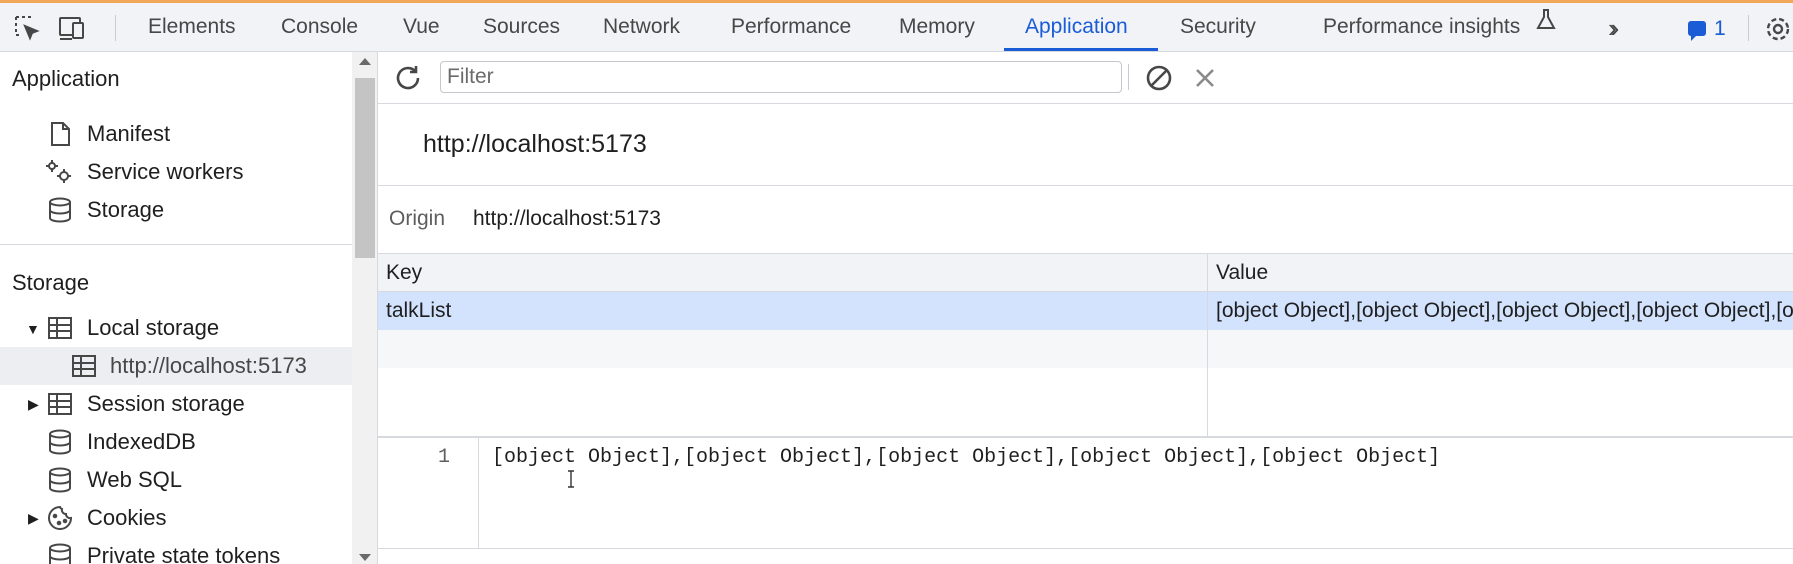 The width and height of the screenshot is (1793, 564). I want to click on sidebar-item-label: Cookies, so click(127, 517).